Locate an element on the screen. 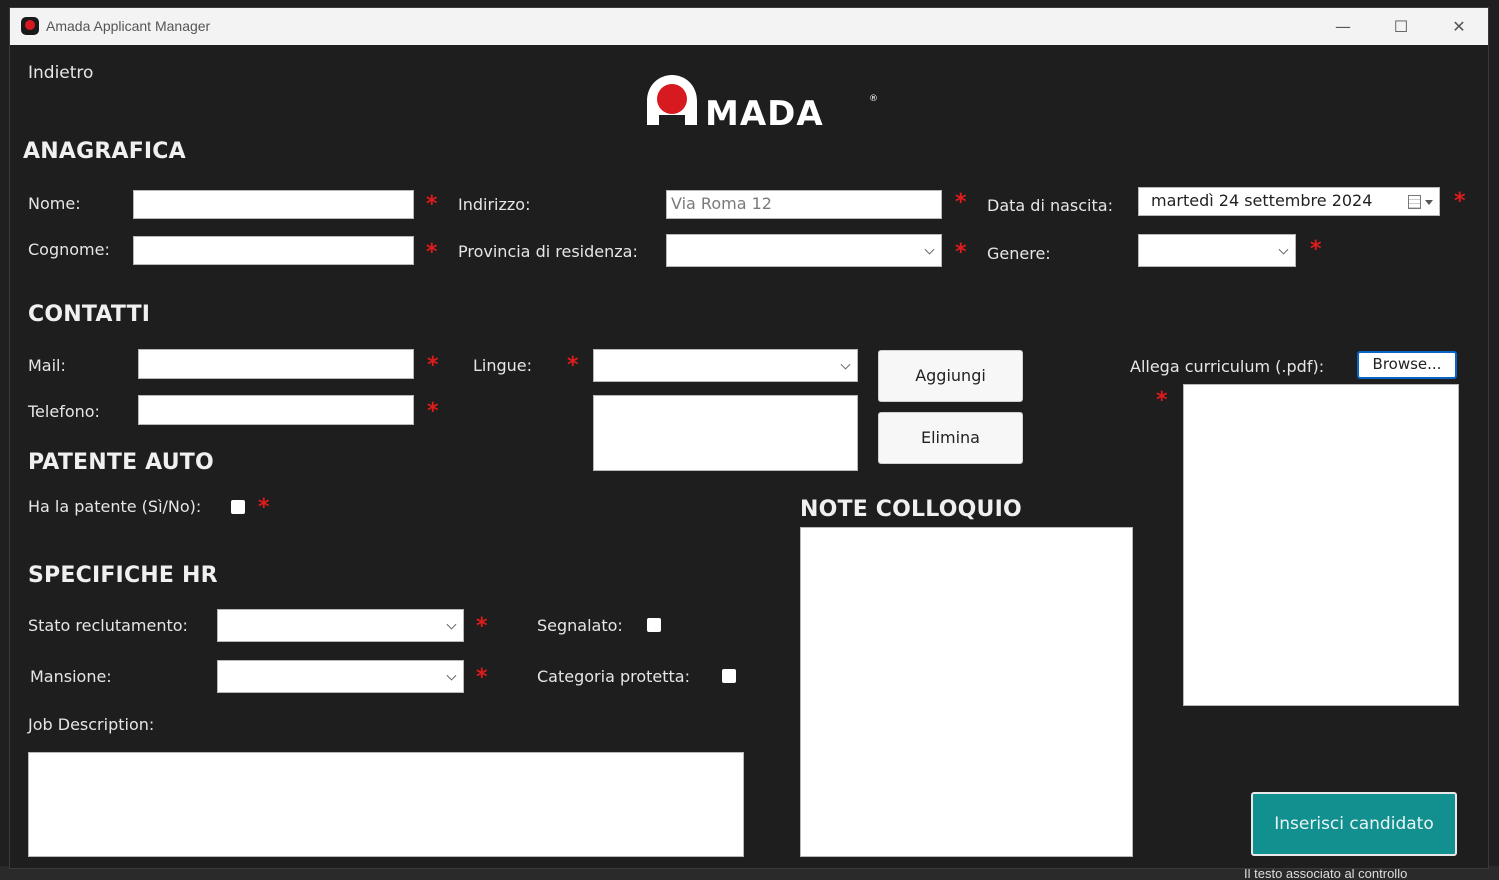  lingue-list is located at coordinates (725, 433).